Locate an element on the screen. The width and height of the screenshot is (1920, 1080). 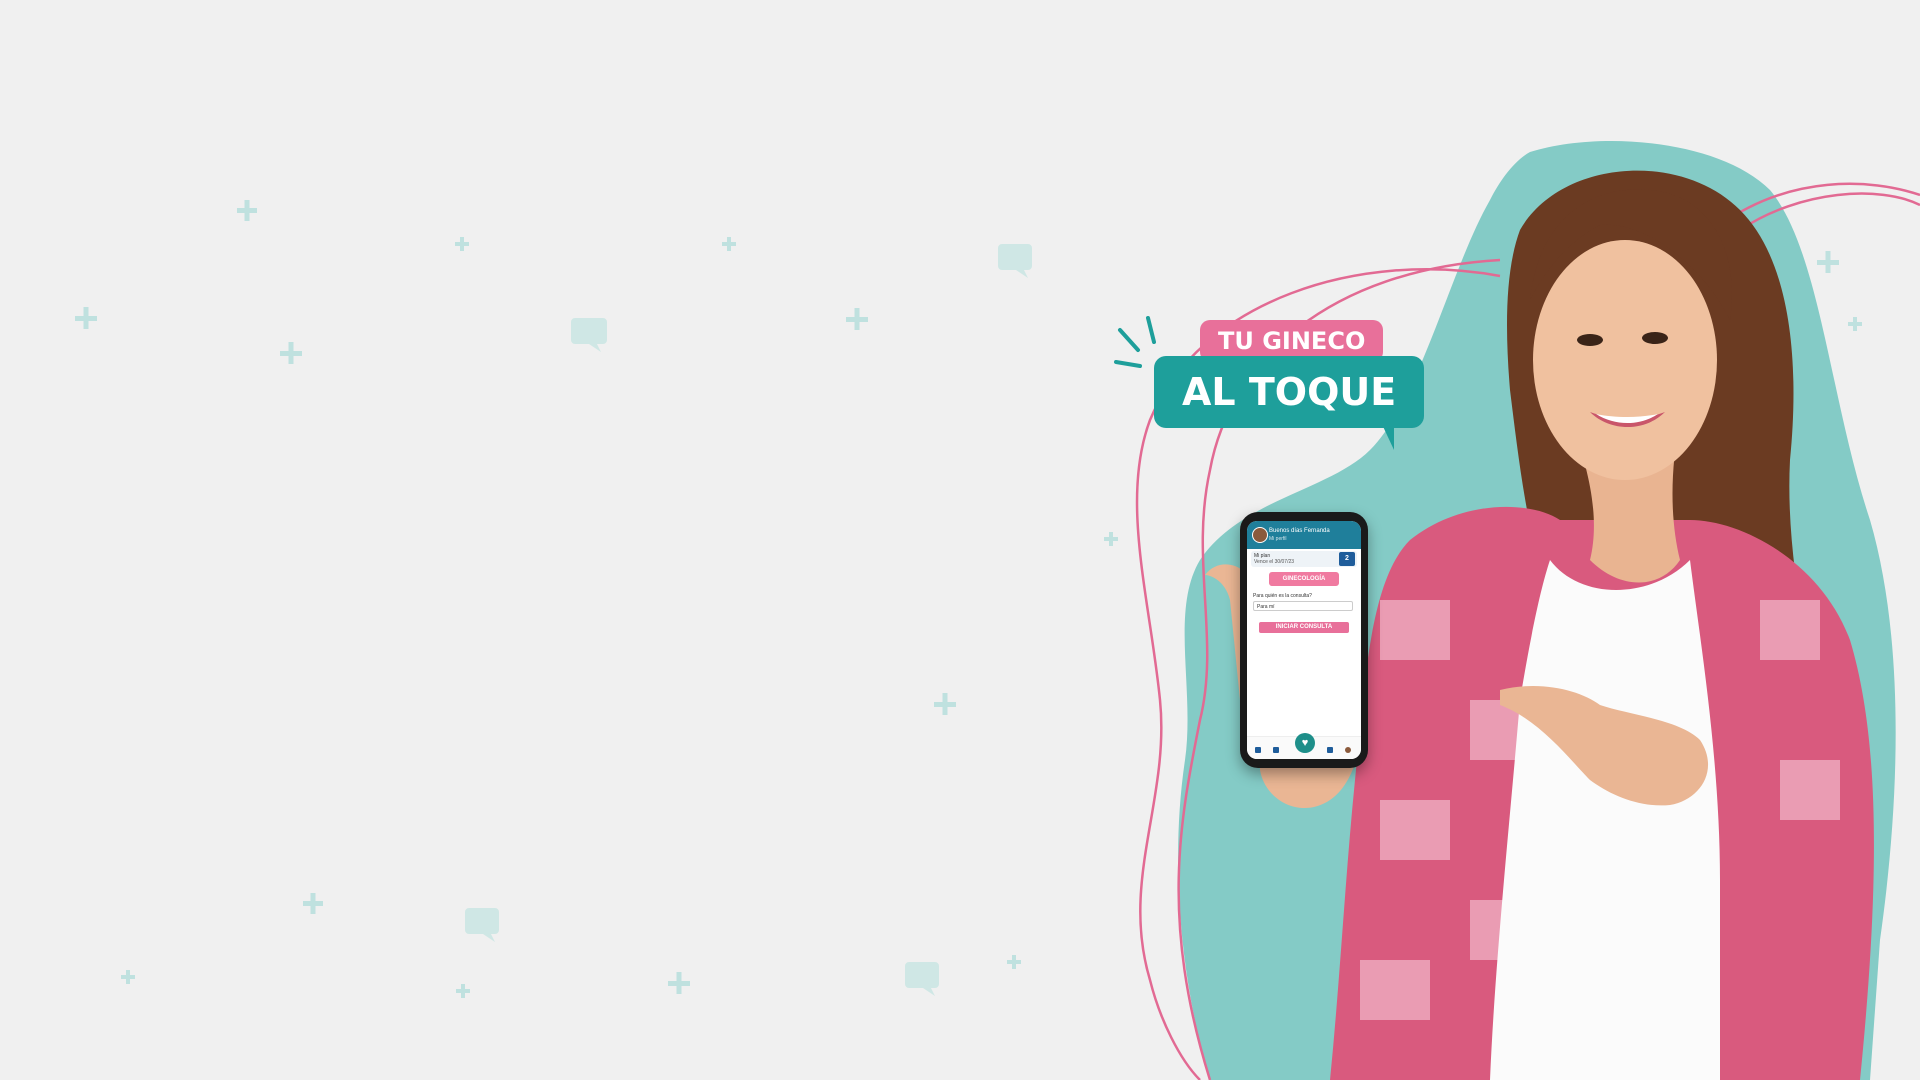
face is located at coordinates (1625, 360).